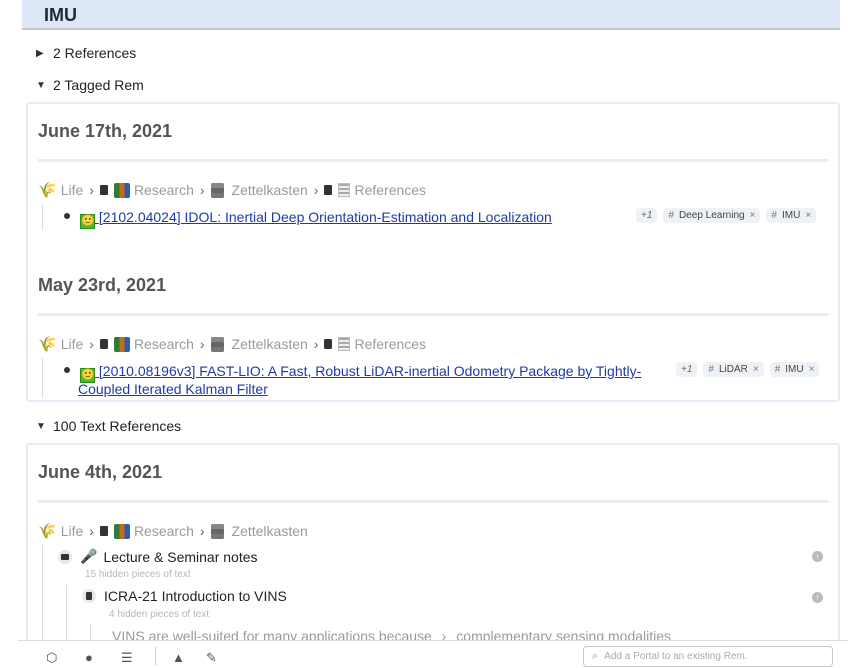 The image size is (860, 668). What do you see at coordinates (211, 658) in the screenshot?
I see `brush-icon: ✎` at bounding box center [211, 658].